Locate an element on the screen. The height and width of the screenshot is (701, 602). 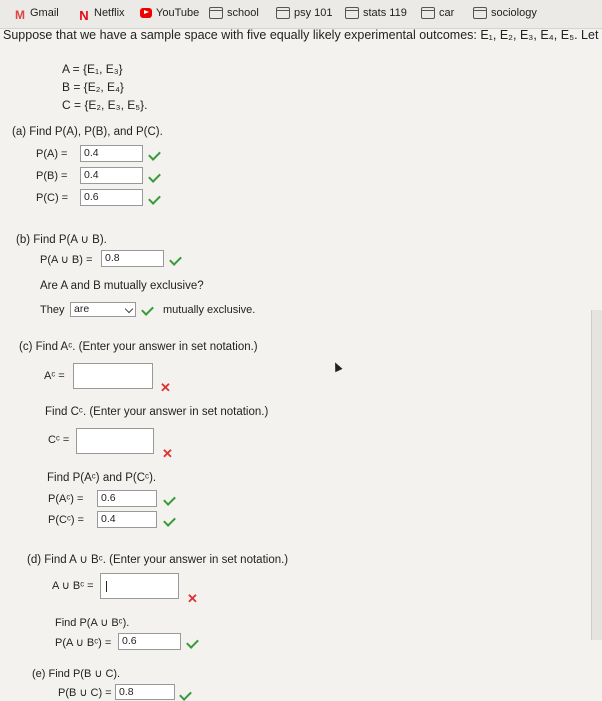
mouse-cursor-icon is located at coordinates (337, 366).